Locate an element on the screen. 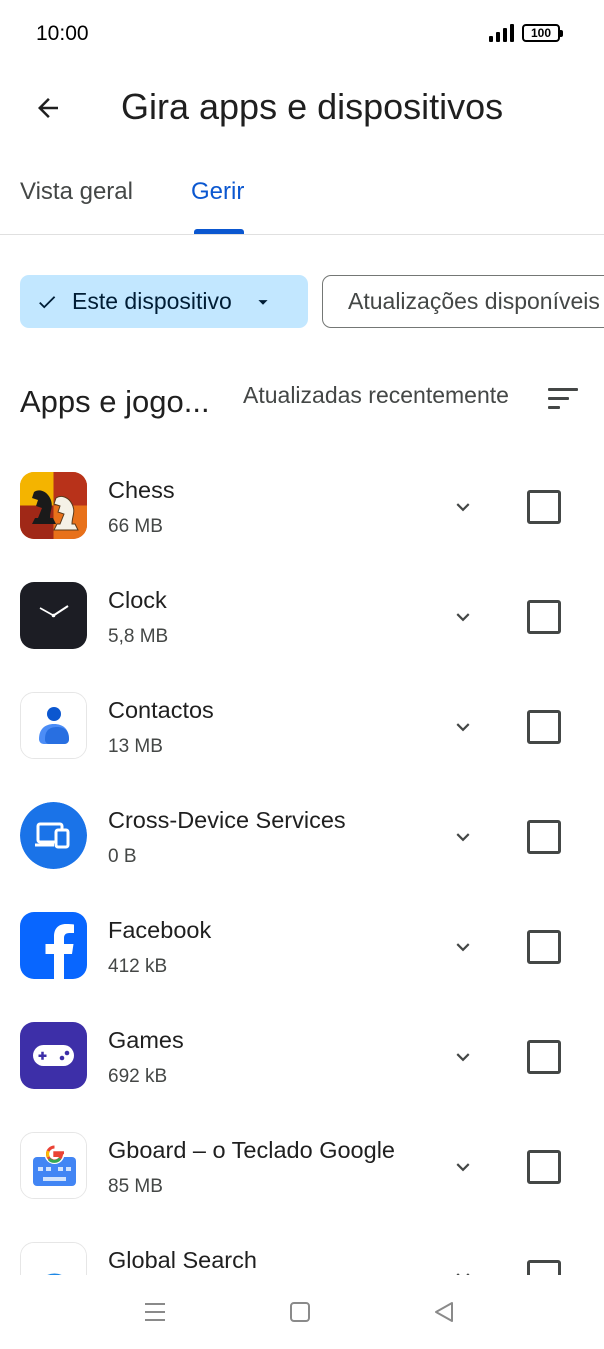 Image resolution: width=604 pixels, height=1349 pixels. app-row-facebook: Facebook 412 kB is located at coordinates (302, 955).